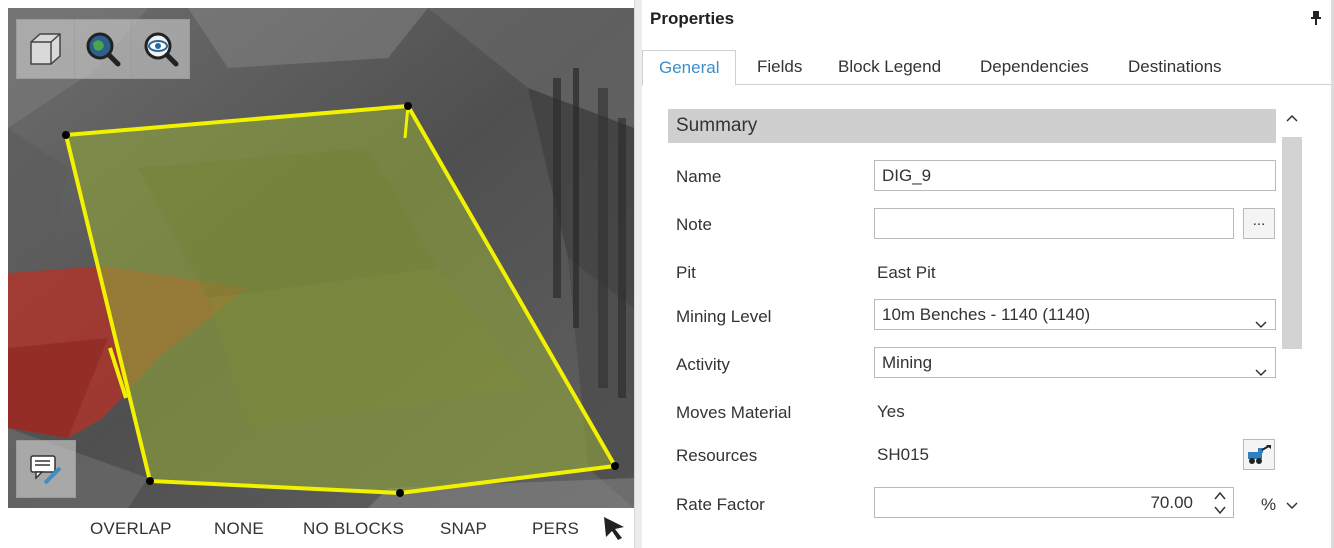  I want to click on activity-select: Mining, so click(1075, 362).